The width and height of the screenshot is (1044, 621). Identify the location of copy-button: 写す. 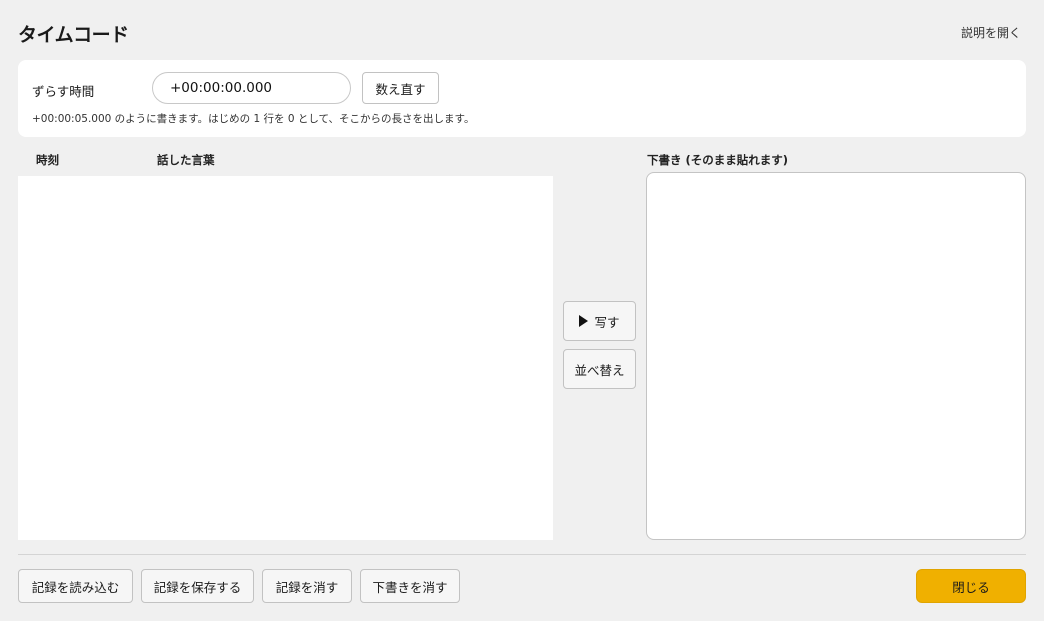
(599, 321).